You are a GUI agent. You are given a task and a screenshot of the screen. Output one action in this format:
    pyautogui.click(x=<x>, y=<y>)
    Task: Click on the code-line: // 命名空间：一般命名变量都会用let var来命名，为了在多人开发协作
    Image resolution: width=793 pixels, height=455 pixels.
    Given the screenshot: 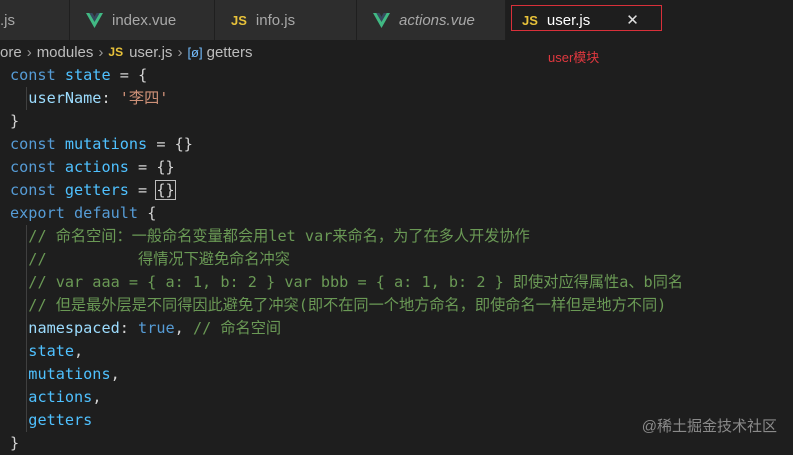 What is the action you would take?
    pyautogui.click(x=401, y=236)
    